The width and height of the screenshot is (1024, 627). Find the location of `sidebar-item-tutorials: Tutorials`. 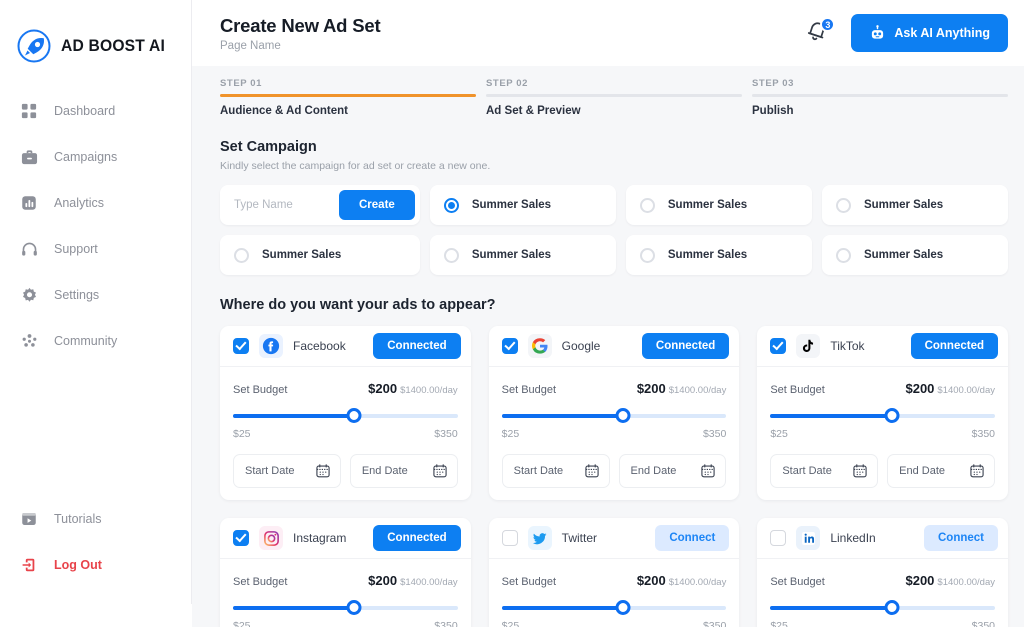

sidebar-item-tutorials: Tutorials is located at coordinates (95, 519).